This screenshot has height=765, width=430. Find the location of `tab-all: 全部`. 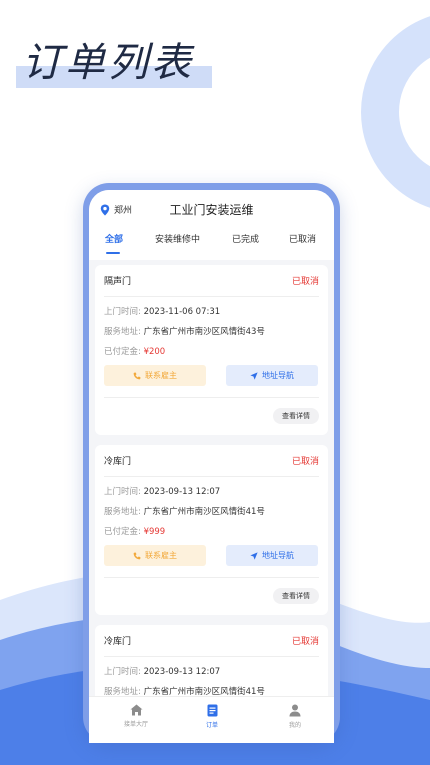

tab-all: 全部 is located at coordinates (114, 238).